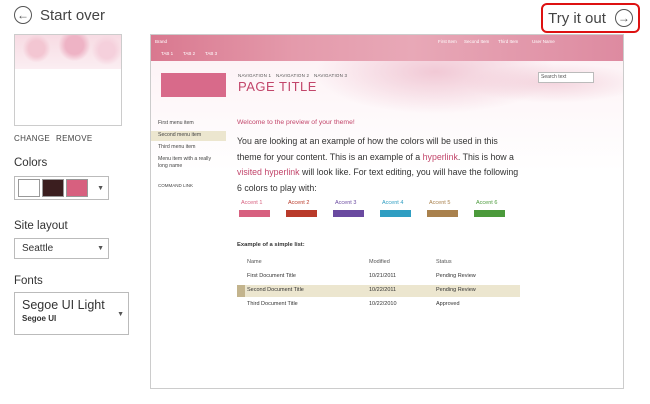  What do you see at coordinates (176, 185) in the screenshot?
I see `preview-command-link: COMMAND LINK` at bounding box center [176, 185].